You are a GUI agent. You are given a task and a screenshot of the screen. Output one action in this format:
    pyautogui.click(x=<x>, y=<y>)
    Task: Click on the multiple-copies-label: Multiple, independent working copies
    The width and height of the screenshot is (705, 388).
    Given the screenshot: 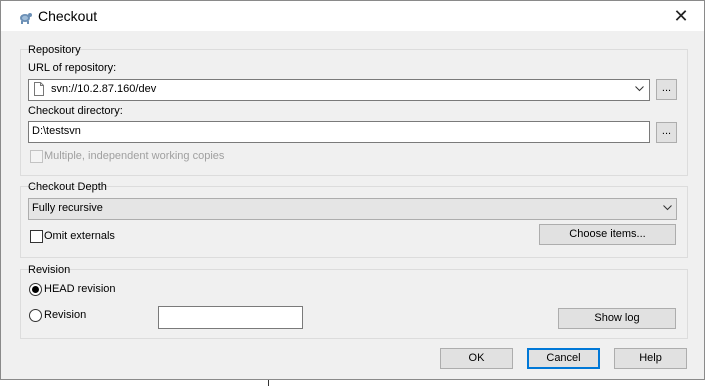 What is the action you would take?
    pyautogui.click(x=134, y=156)
    